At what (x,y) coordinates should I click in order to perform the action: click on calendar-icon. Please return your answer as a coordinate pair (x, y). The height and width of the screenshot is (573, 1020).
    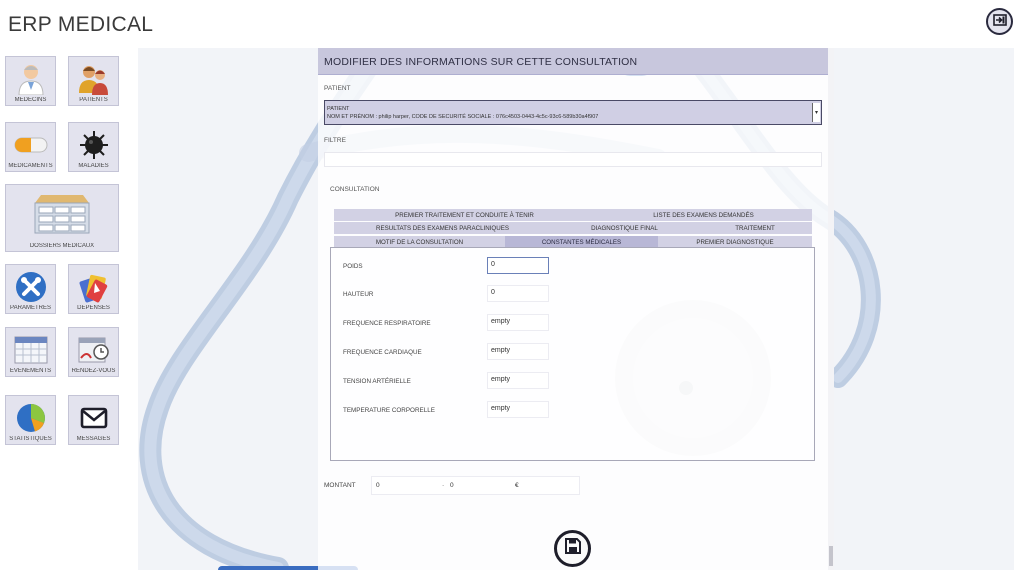
    Looking at the image, I should click on (31, 350).